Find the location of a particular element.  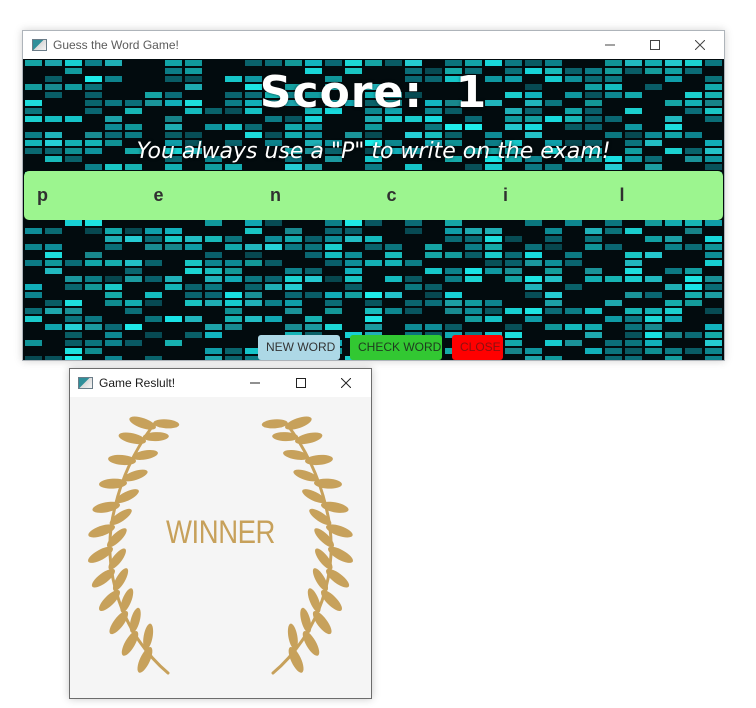

letter-cell: c is located at coordinates (432, 195).